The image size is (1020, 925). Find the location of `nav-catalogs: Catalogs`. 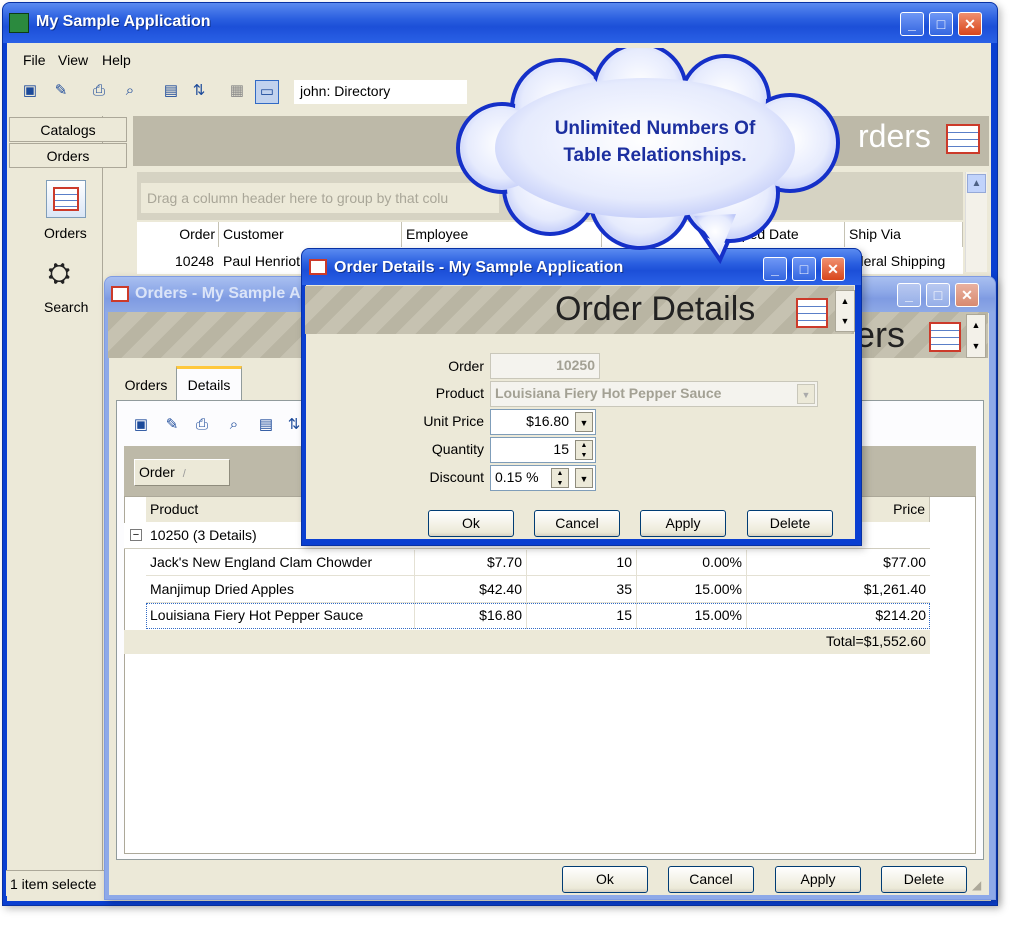

nav-catalogs: Catalogs is located at coordinates (68, 129).